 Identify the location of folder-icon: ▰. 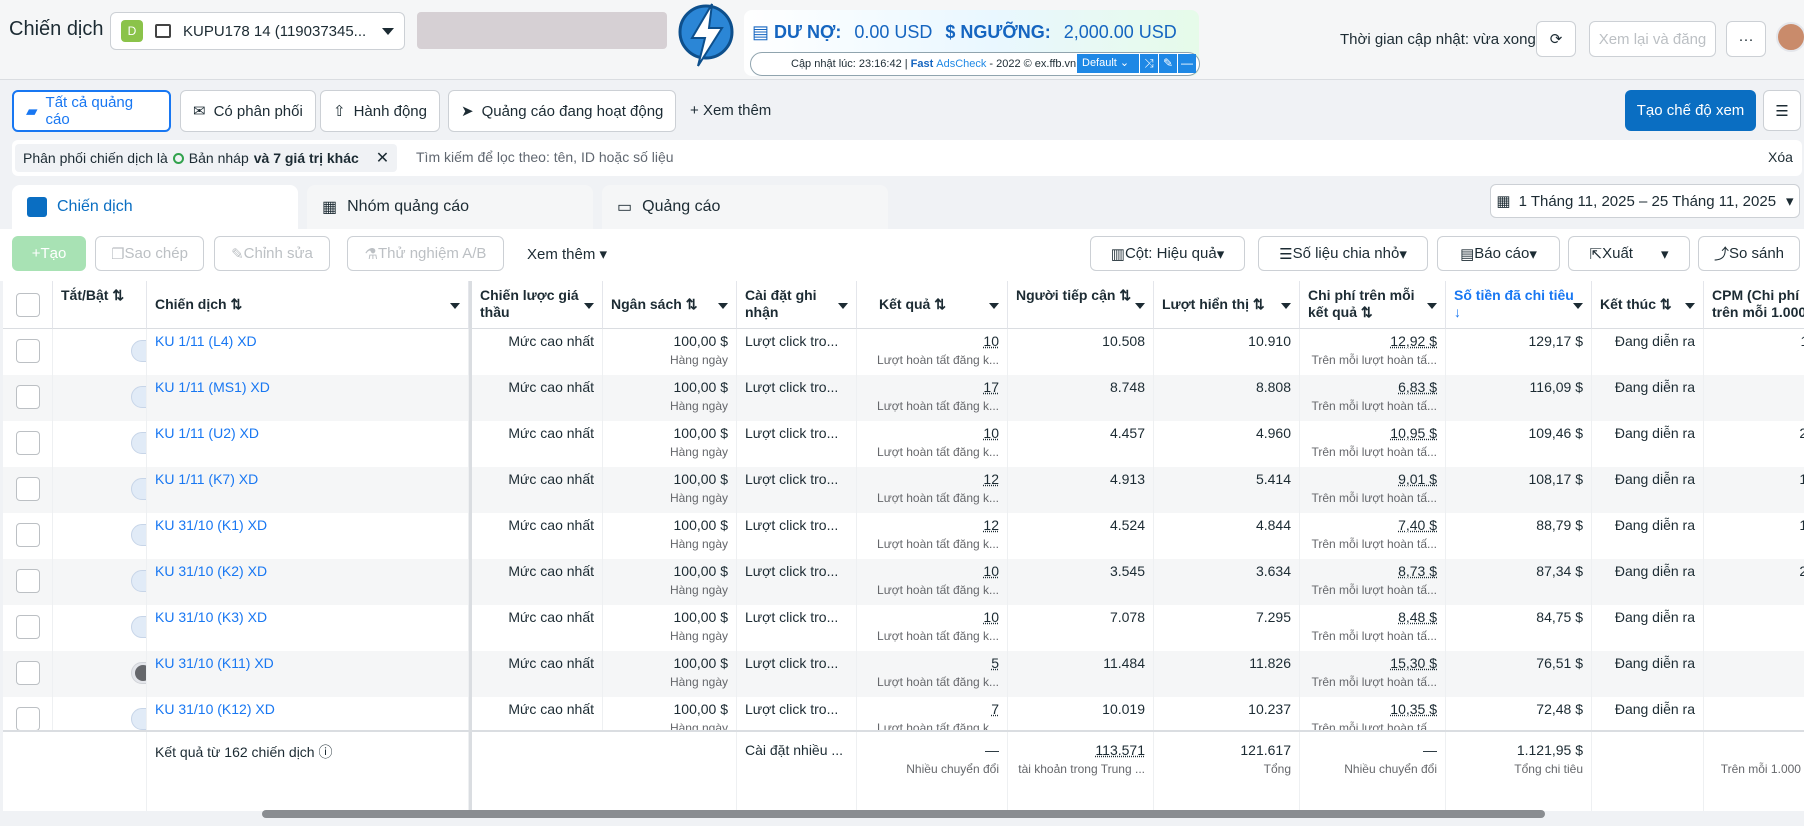
(32, 111).